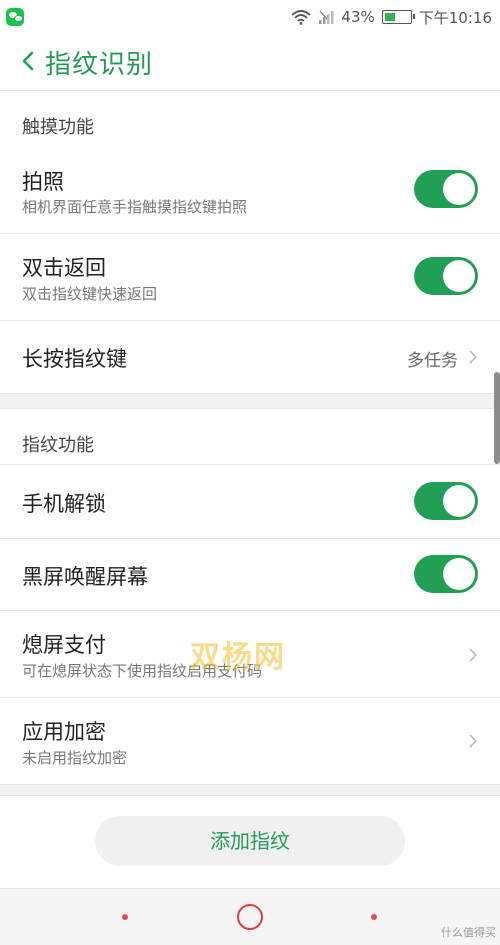 This screenshot has height=945, width=500. Describe the element at coordinates (250, 62) in the screenshot. I see `title-bar: 指纹识别` at that location.